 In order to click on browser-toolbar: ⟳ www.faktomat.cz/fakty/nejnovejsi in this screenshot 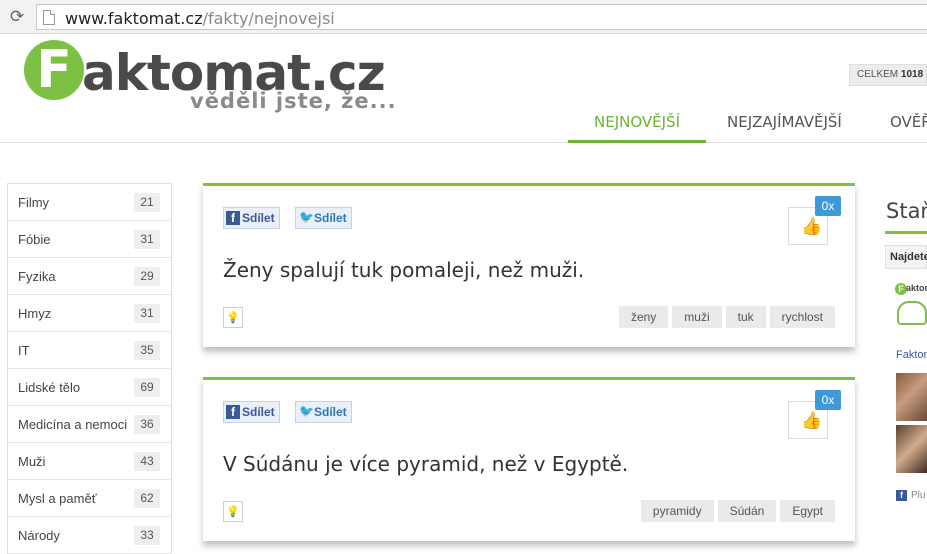, I will do `click(463, 17)`.